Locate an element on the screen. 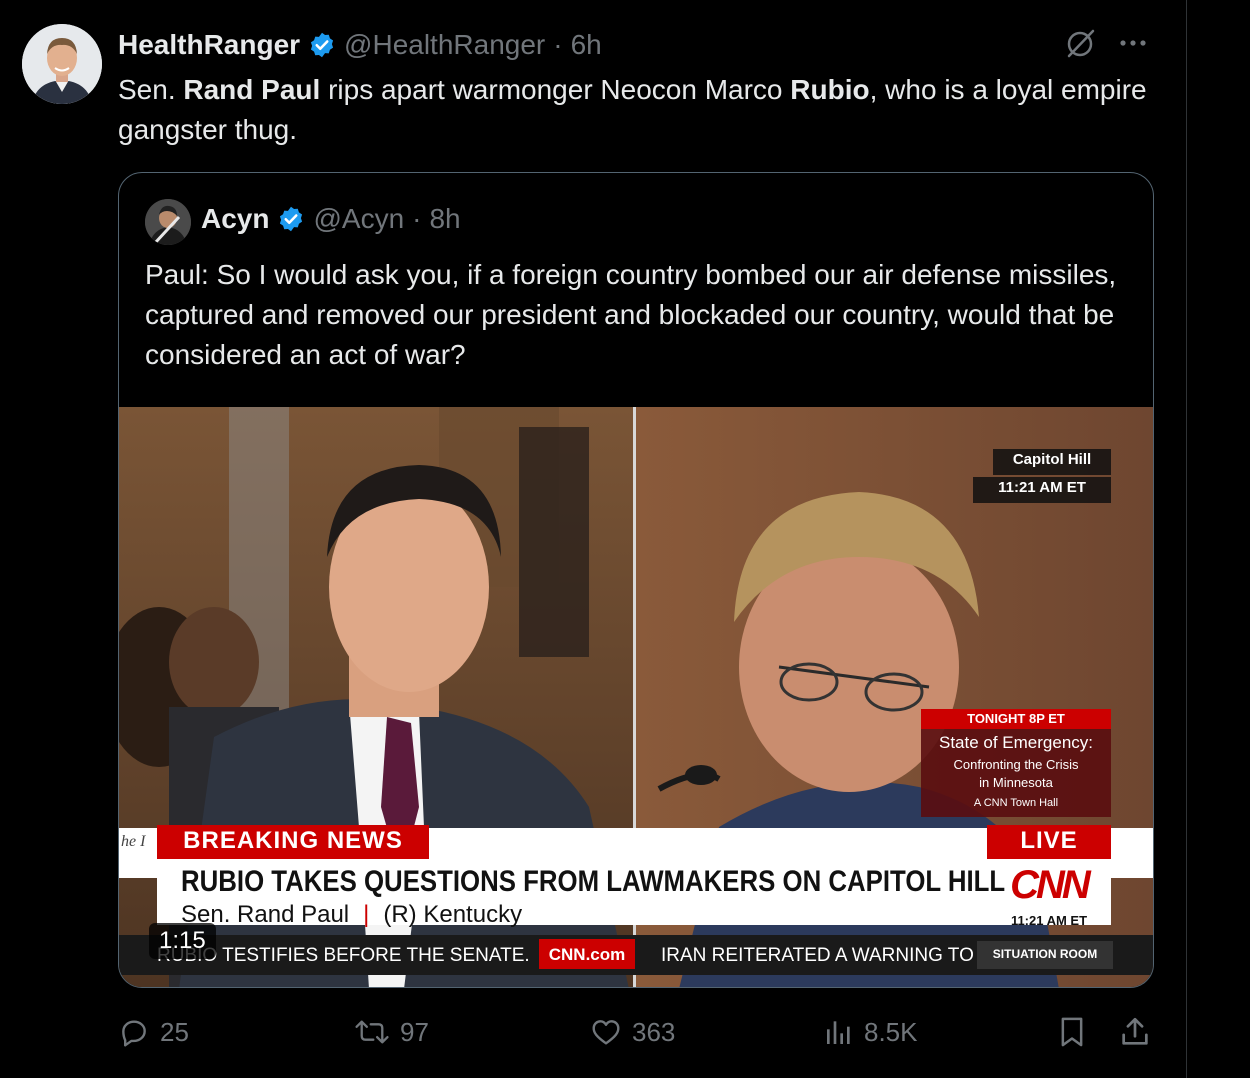 This screenshot has width=1250, height=1078. promo-brand: A CNN Town Hall is located at coordinates (1016, 803).